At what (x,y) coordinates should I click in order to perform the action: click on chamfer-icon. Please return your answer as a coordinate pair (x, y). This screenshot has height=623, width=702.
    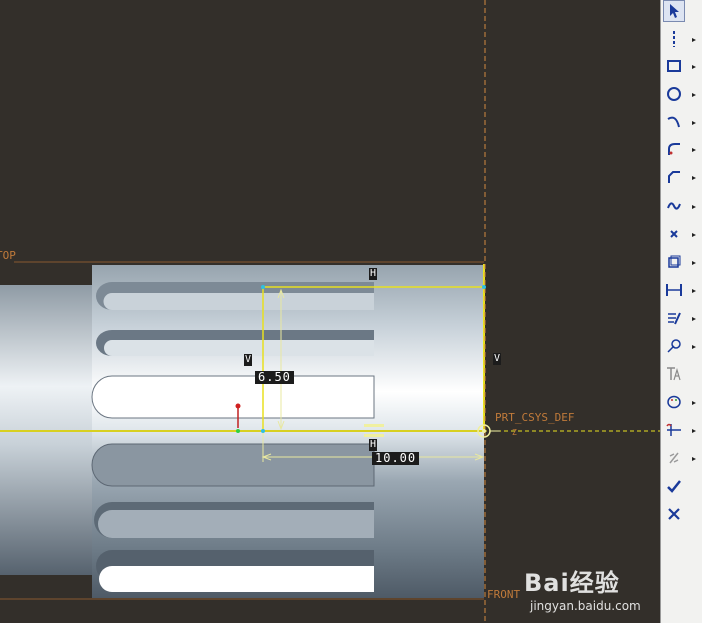
    Looking at the image, I should click on (674, 177).